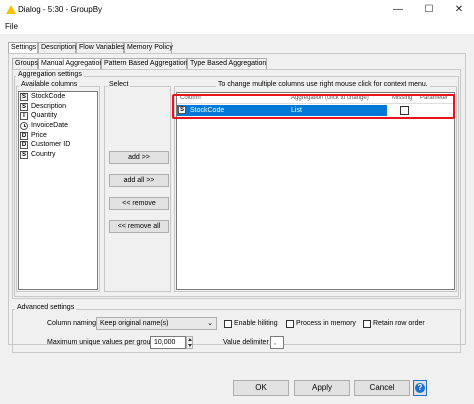 This screenshot has height=404, width=474. What do you see at coordinates (236, 331) in the screenshot?
I see `advanced-settings-group` at bounding box center [236, 331].